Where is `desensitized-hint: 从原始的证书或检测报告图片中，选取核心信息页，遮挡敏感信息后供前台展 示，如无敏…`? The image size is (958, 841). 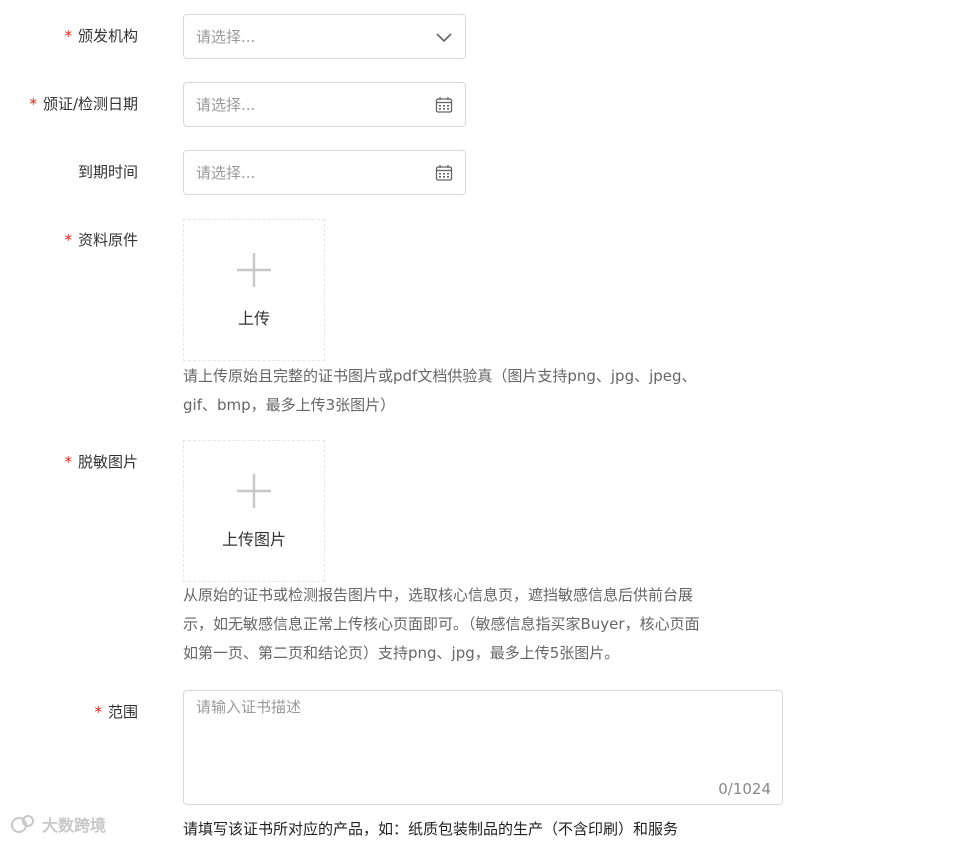 desensitized-hint: 从原始的证书或检测报告图片中，选取核心信息页，遮挡敏感信息后供前台展 示，如无敏… is located at coordinates (441, 624).